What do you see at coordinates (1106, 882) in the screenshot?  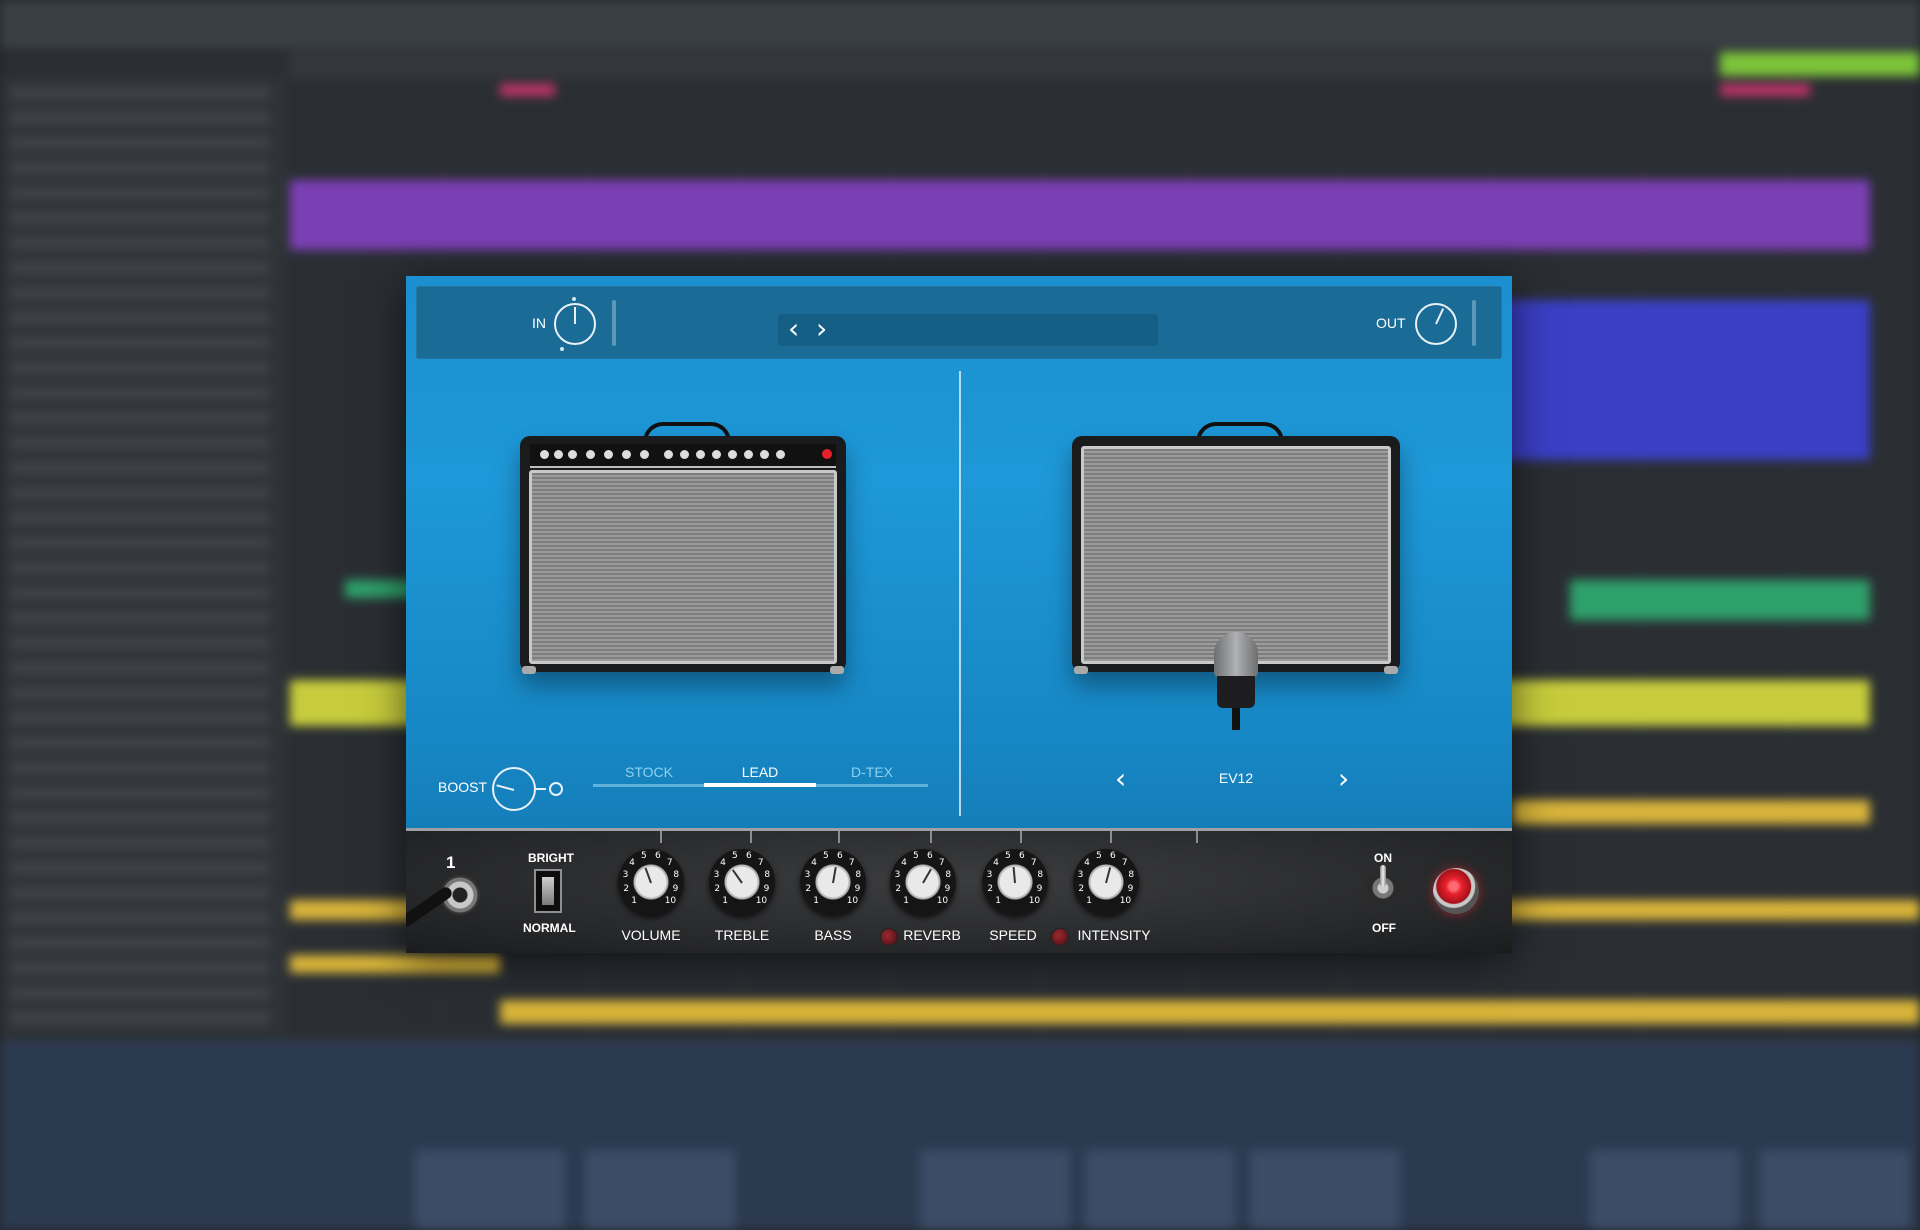 I see `intensity-knob: 1 2 3 4 5 6 7 8 9 10` at bounding box center [1106, 882].